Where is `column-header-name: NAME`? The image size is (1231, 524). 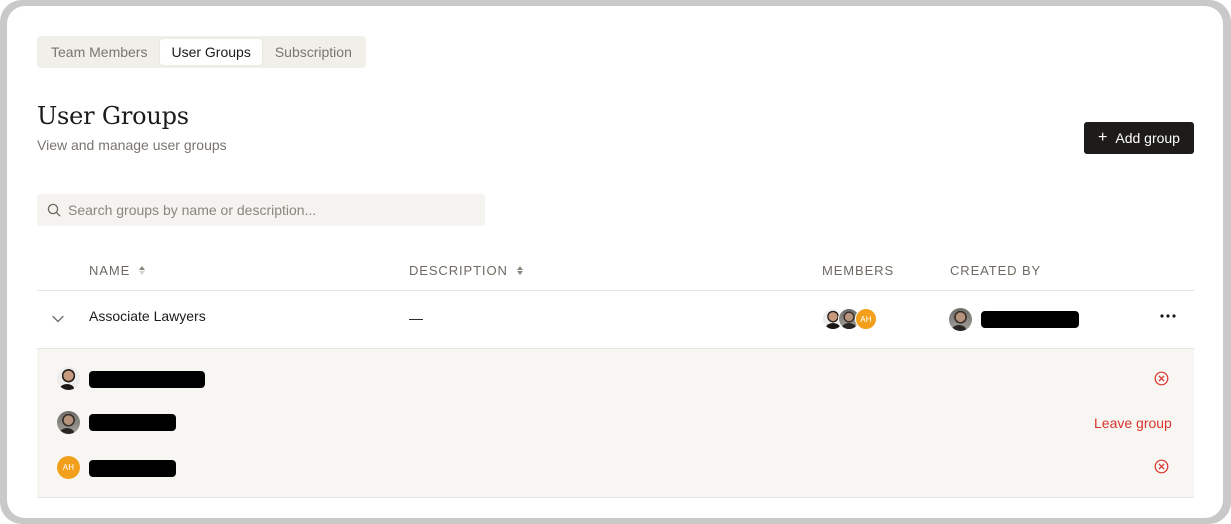
column-header-name: NAME is located at coordinates (117, 270).